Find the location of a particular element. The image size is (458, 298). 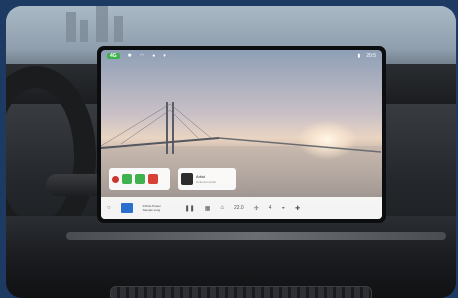

accept-call-button is located at coordinates (127, 179).